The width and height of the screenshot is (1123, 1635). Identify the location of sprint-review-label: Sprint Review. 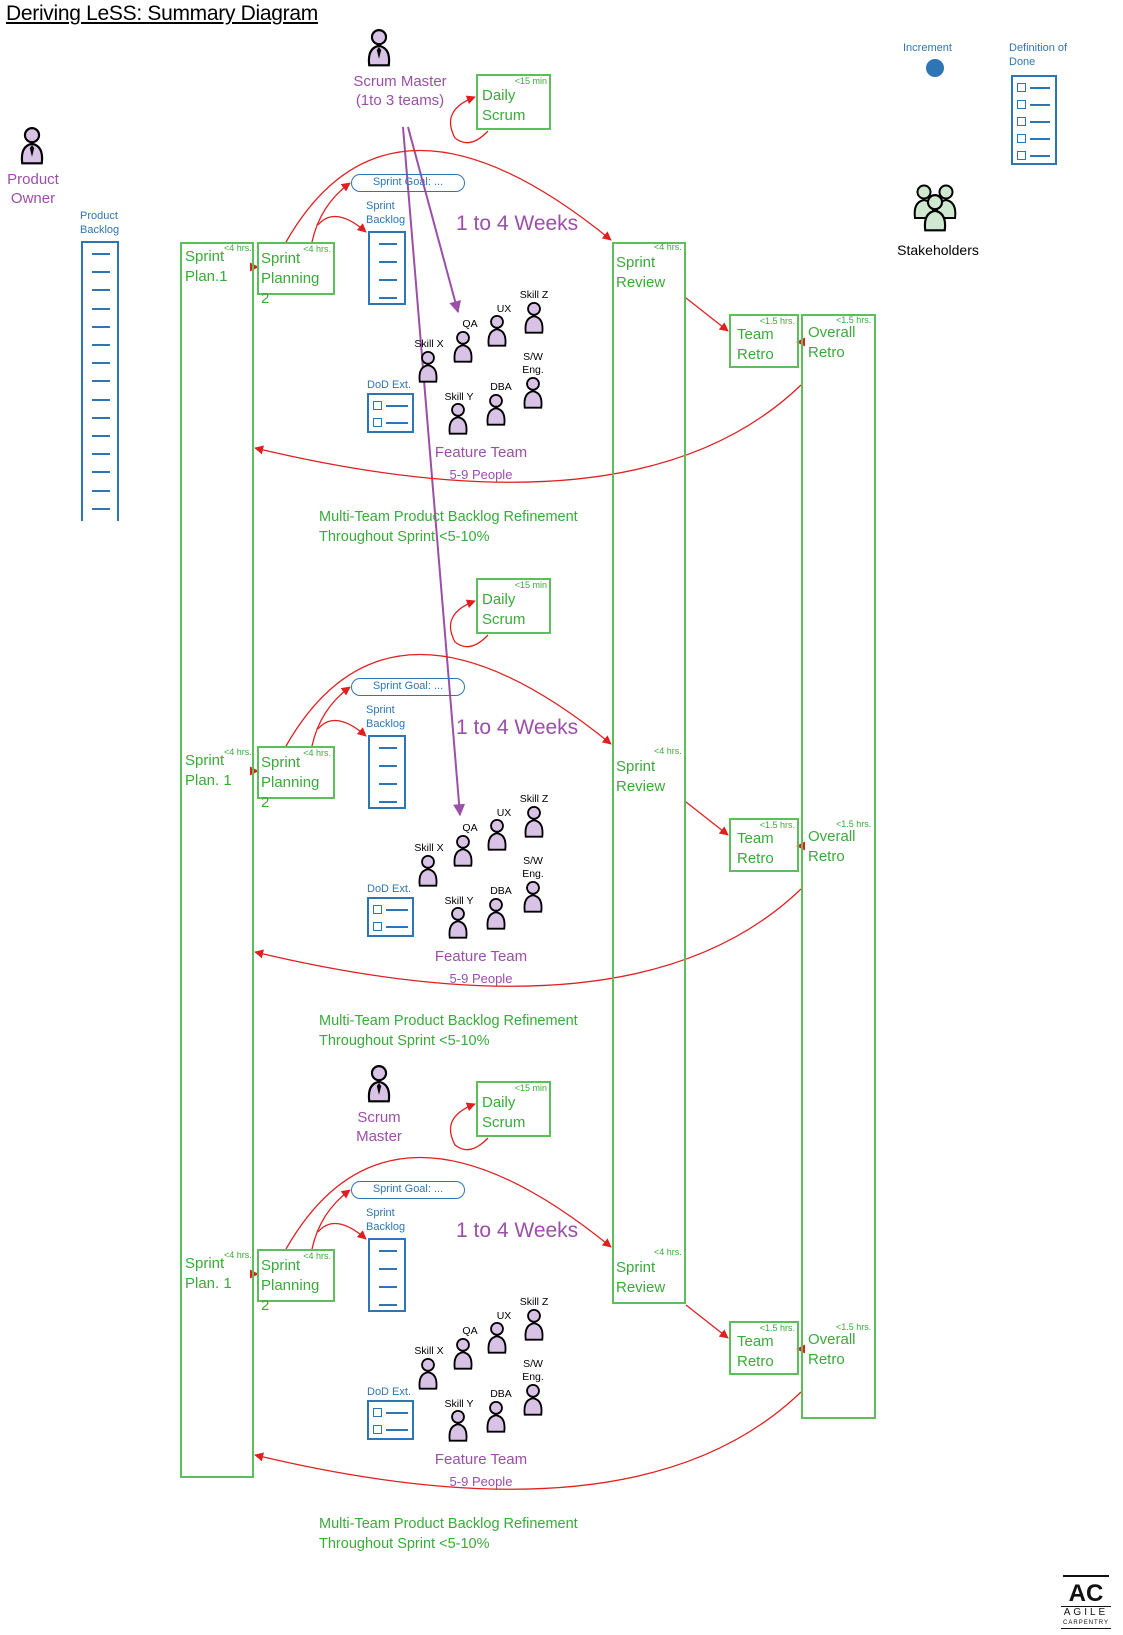
(641, 1277).